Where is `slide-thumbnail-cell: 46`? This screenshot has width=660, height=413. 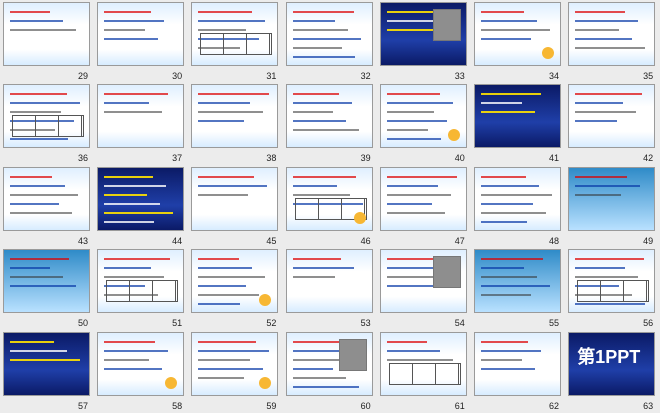
slide-thumbnail-cell: 46 is located at coordinates (330, 206).